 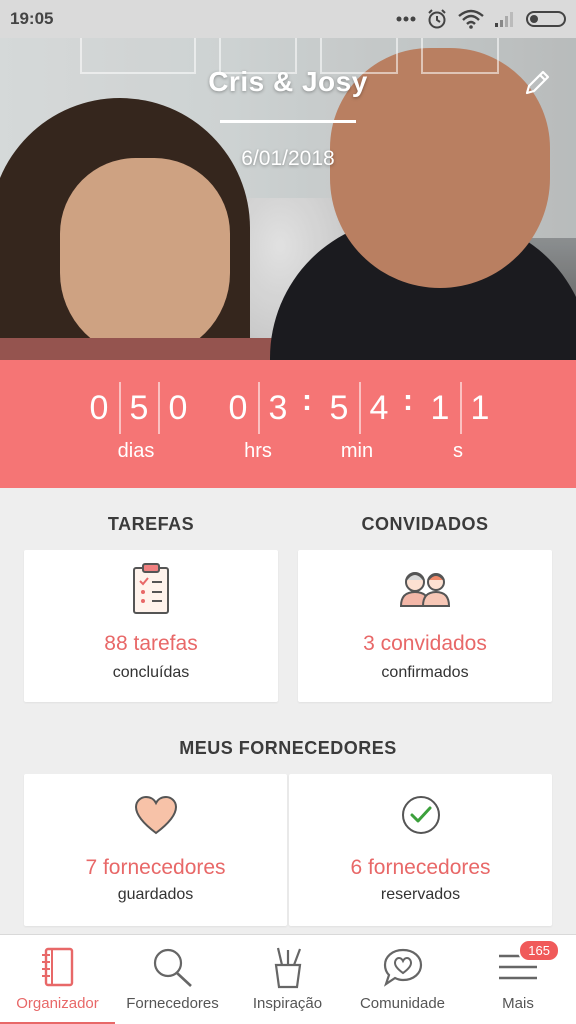 What do you see at coordinates (173, 967) in the screenshot?
I see `search-icon` at bounding box center [173, 967].